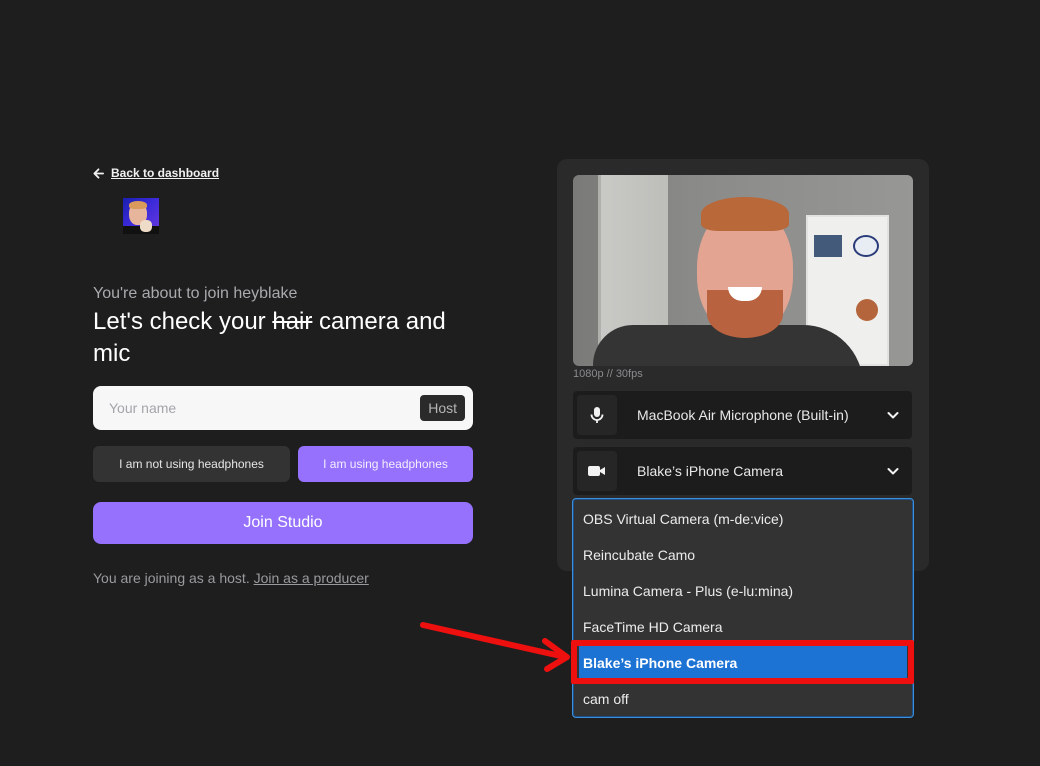 The image size is (1040, 766). Describe the element at coordinates (442, 408) in the screenshot. I see `role-badge: Host` at that location.